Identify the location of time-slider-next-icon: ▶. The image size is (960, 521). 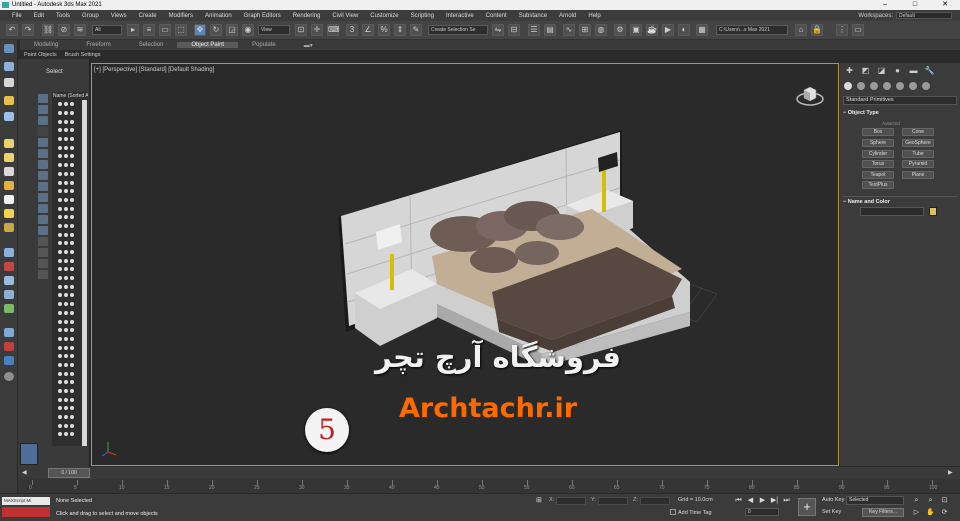
(950, 472).